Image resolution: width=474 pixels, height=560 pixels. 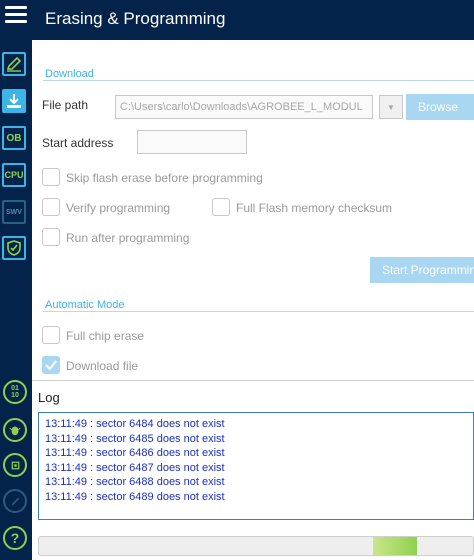 What do you see at coordinates (422, 270) in the screenshot?
I see `start-programming-button: Start Programming` at bounding box center [422, 270].